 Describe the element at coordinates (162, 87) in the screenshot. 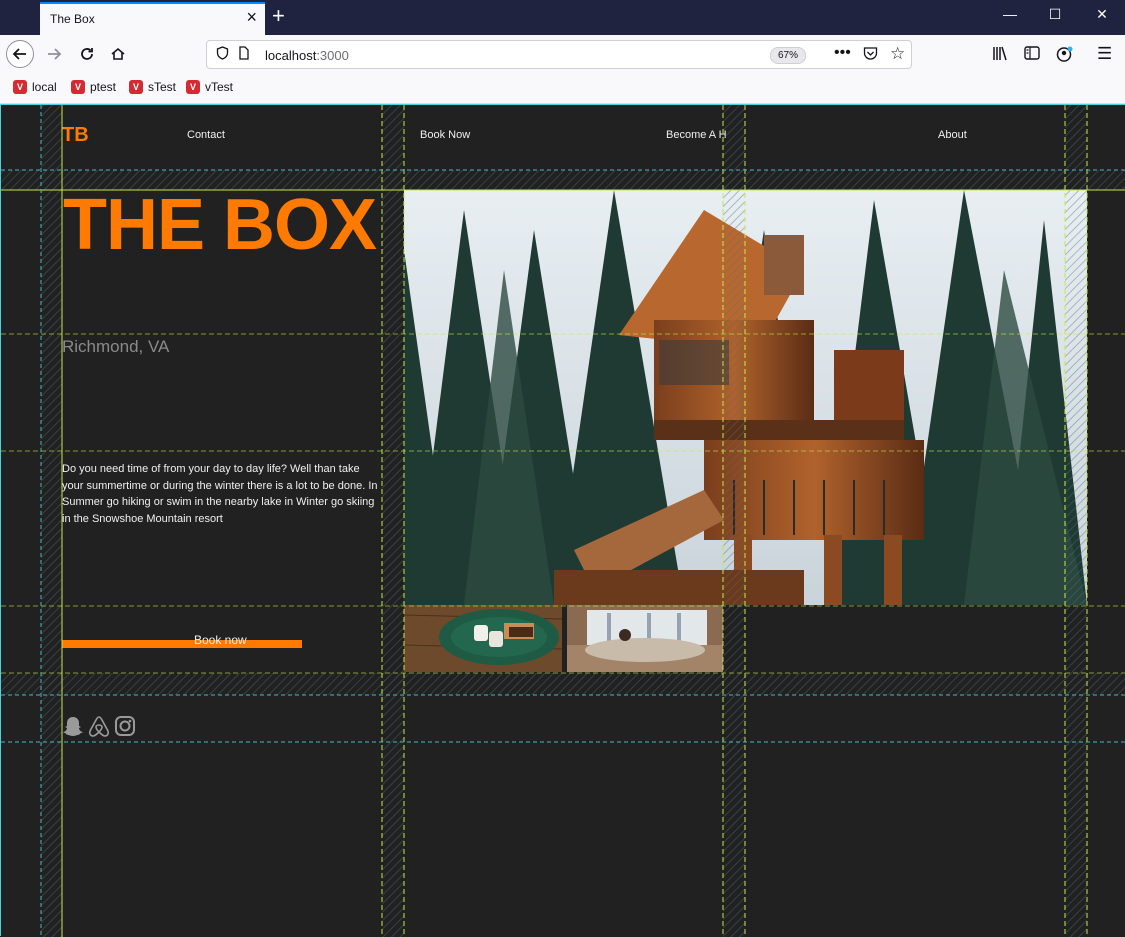

I see `bookmark-label: sTest` at that location.